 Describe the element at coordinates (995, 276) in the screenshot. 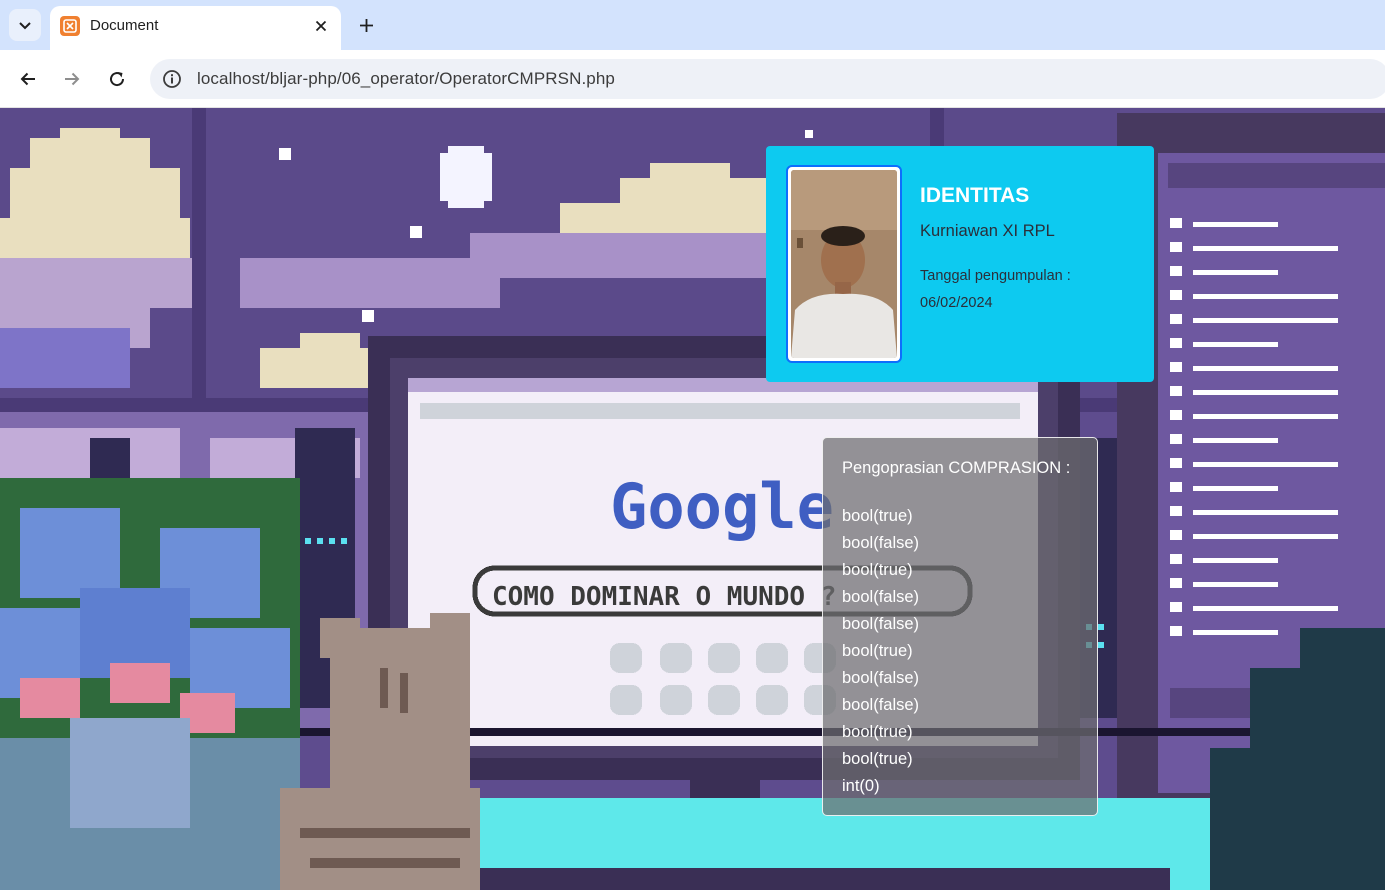

I see `submission-date-label: Tanggal pengumpulan :` at that location.